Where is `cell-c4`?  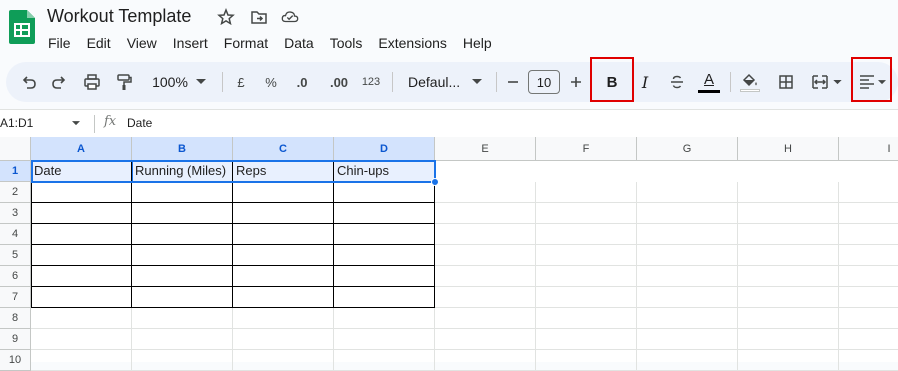
cell-c4 is located at coordinates (283, 234).